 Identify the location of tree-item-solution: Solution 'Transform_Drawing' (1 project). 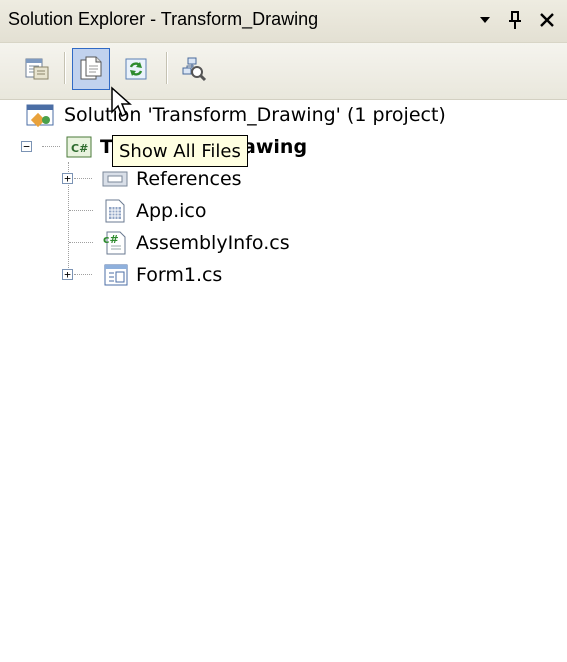
(235, 115).